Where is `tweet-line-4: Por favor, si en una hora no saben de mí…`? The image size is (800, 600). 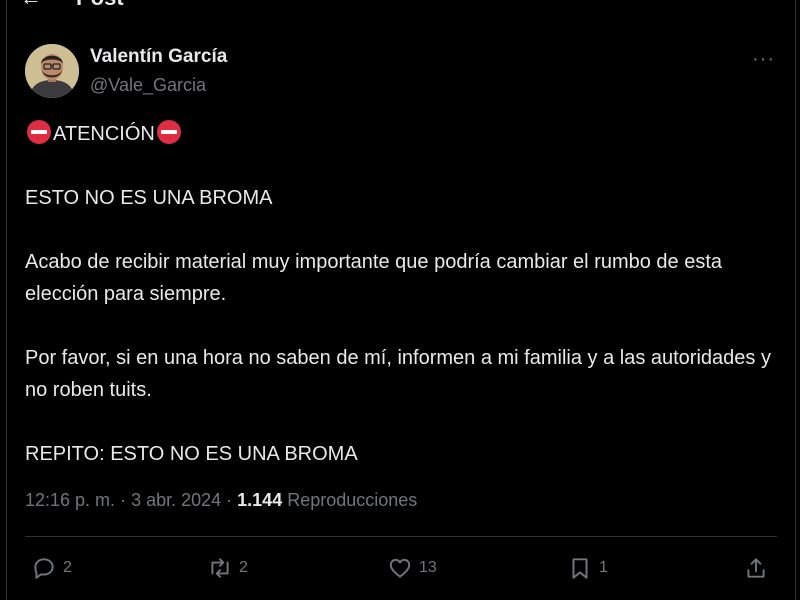 tweet-line-4: Por favor, si en una hora no saben de mí… is located at coordinates (398, 374).